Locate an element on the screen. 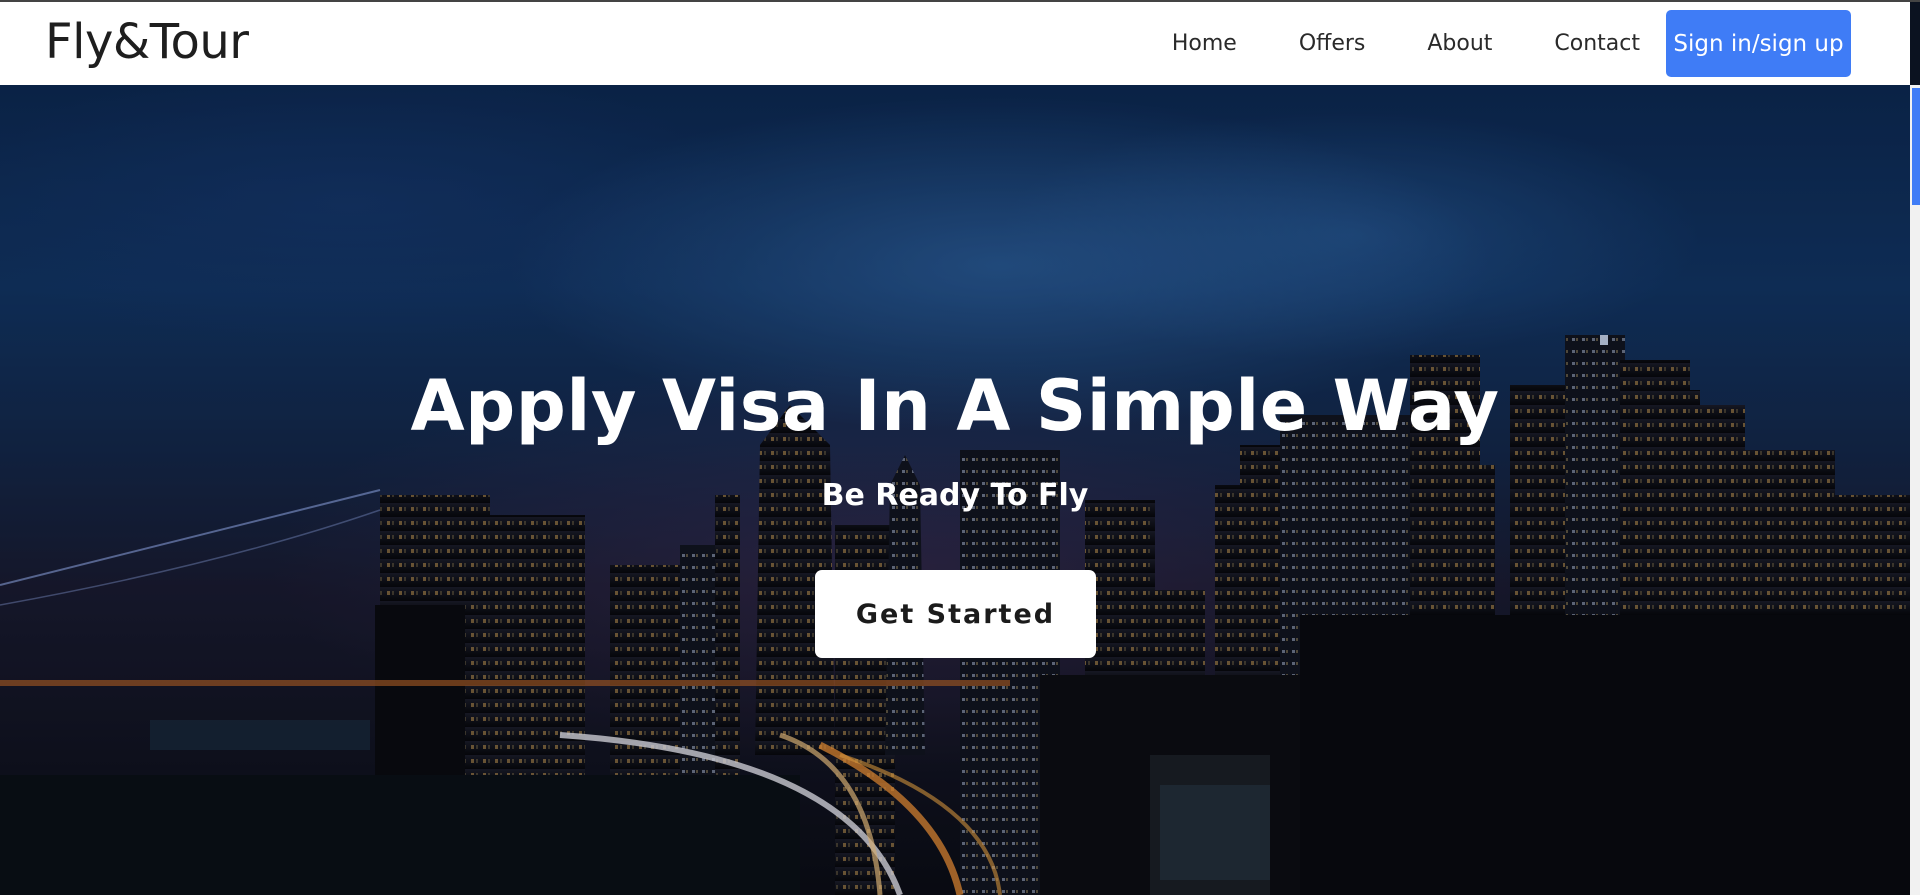 This screenshot has width=1920, height=895. hero-title: Apply Visa In A Simple Way is located at coordinates (955, 406).